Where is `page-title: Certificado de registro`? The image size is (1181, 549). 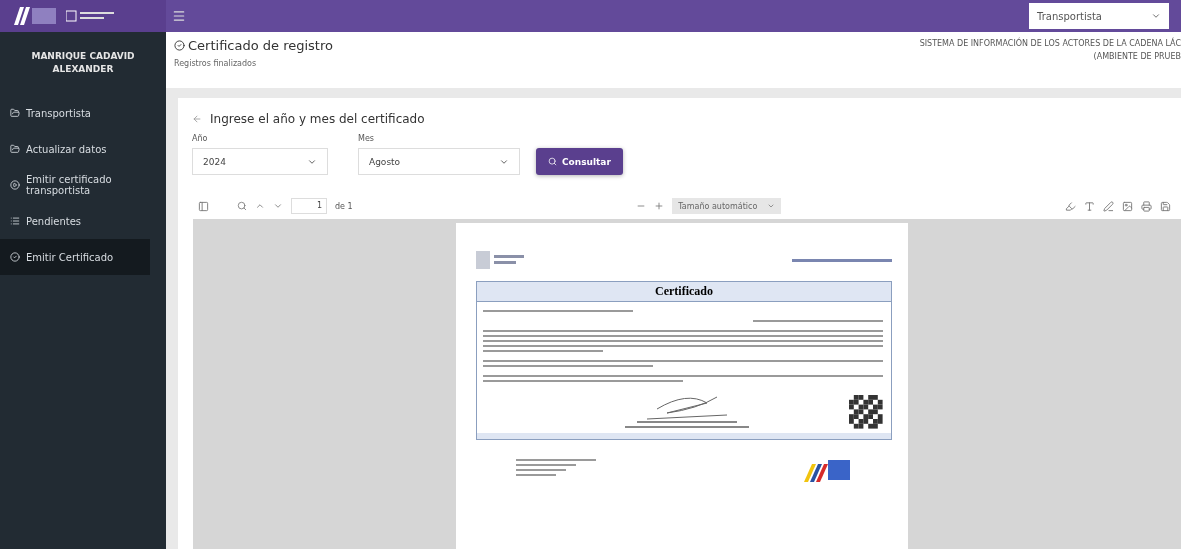
page-title: Certificado de registro is located at coordinates (260, 45).